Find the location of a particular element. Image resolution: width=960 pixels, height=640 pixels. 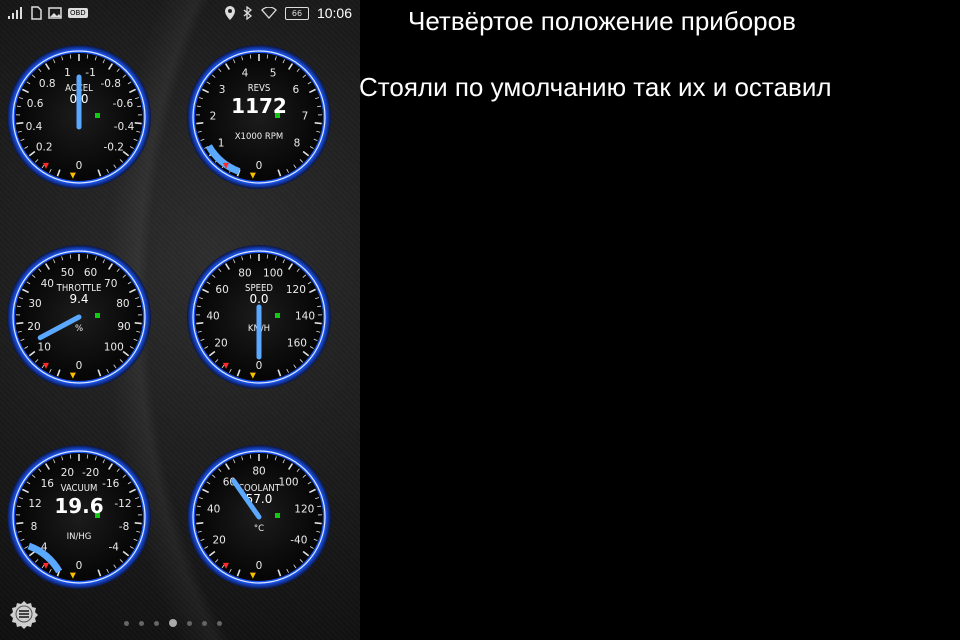

signal-icon is located at coordinates (15, 13).